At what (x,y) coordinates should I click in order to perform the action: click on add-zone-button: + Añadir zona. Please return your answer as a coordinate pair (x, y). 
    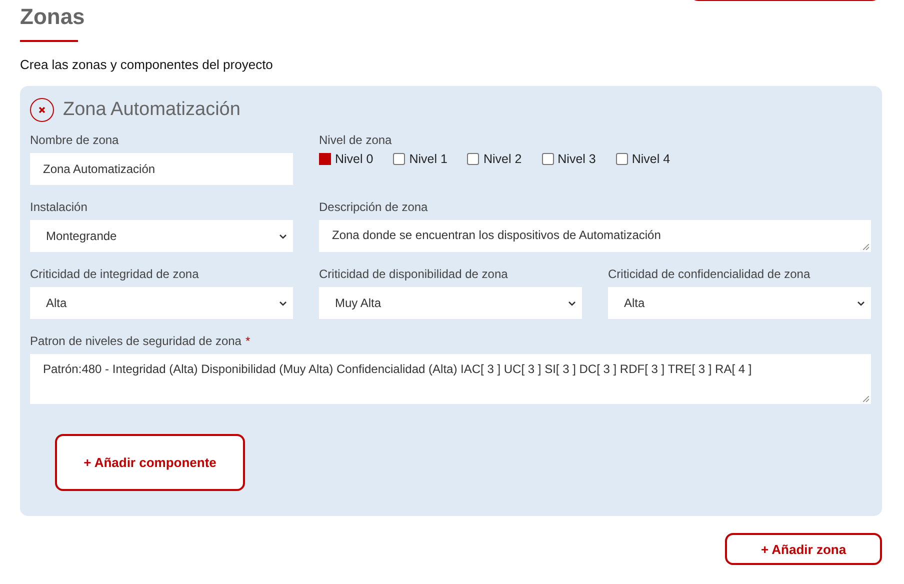
    Looking at the image, I should click on (803, 549).